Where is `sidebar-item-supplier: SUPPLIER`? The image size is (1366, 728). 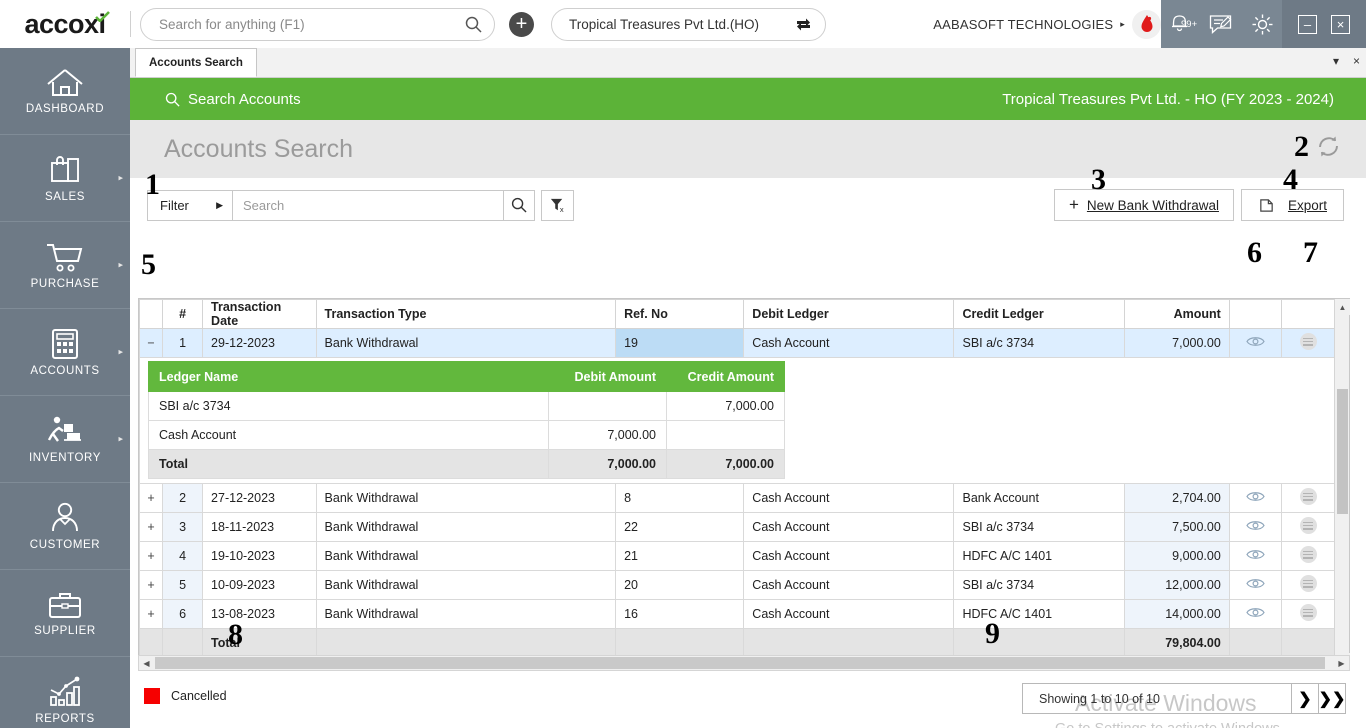
sidebar-item-supplier: SUPPLIER is located at coordinates (65, 613).